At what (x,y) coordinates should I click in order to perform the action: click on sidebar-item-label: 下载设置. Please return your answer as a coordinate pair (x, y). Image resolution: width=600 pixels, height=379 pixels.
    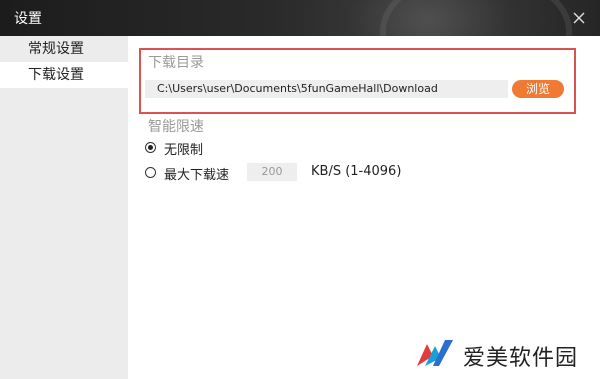
    Looking at the image, I should click on (56, 75).